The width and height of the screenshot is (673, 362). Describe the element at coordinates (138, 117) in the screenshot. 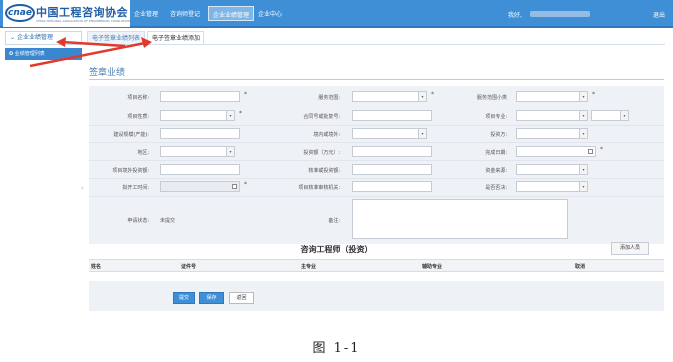

I see `label-project-nature: 项目性质:` at that location.